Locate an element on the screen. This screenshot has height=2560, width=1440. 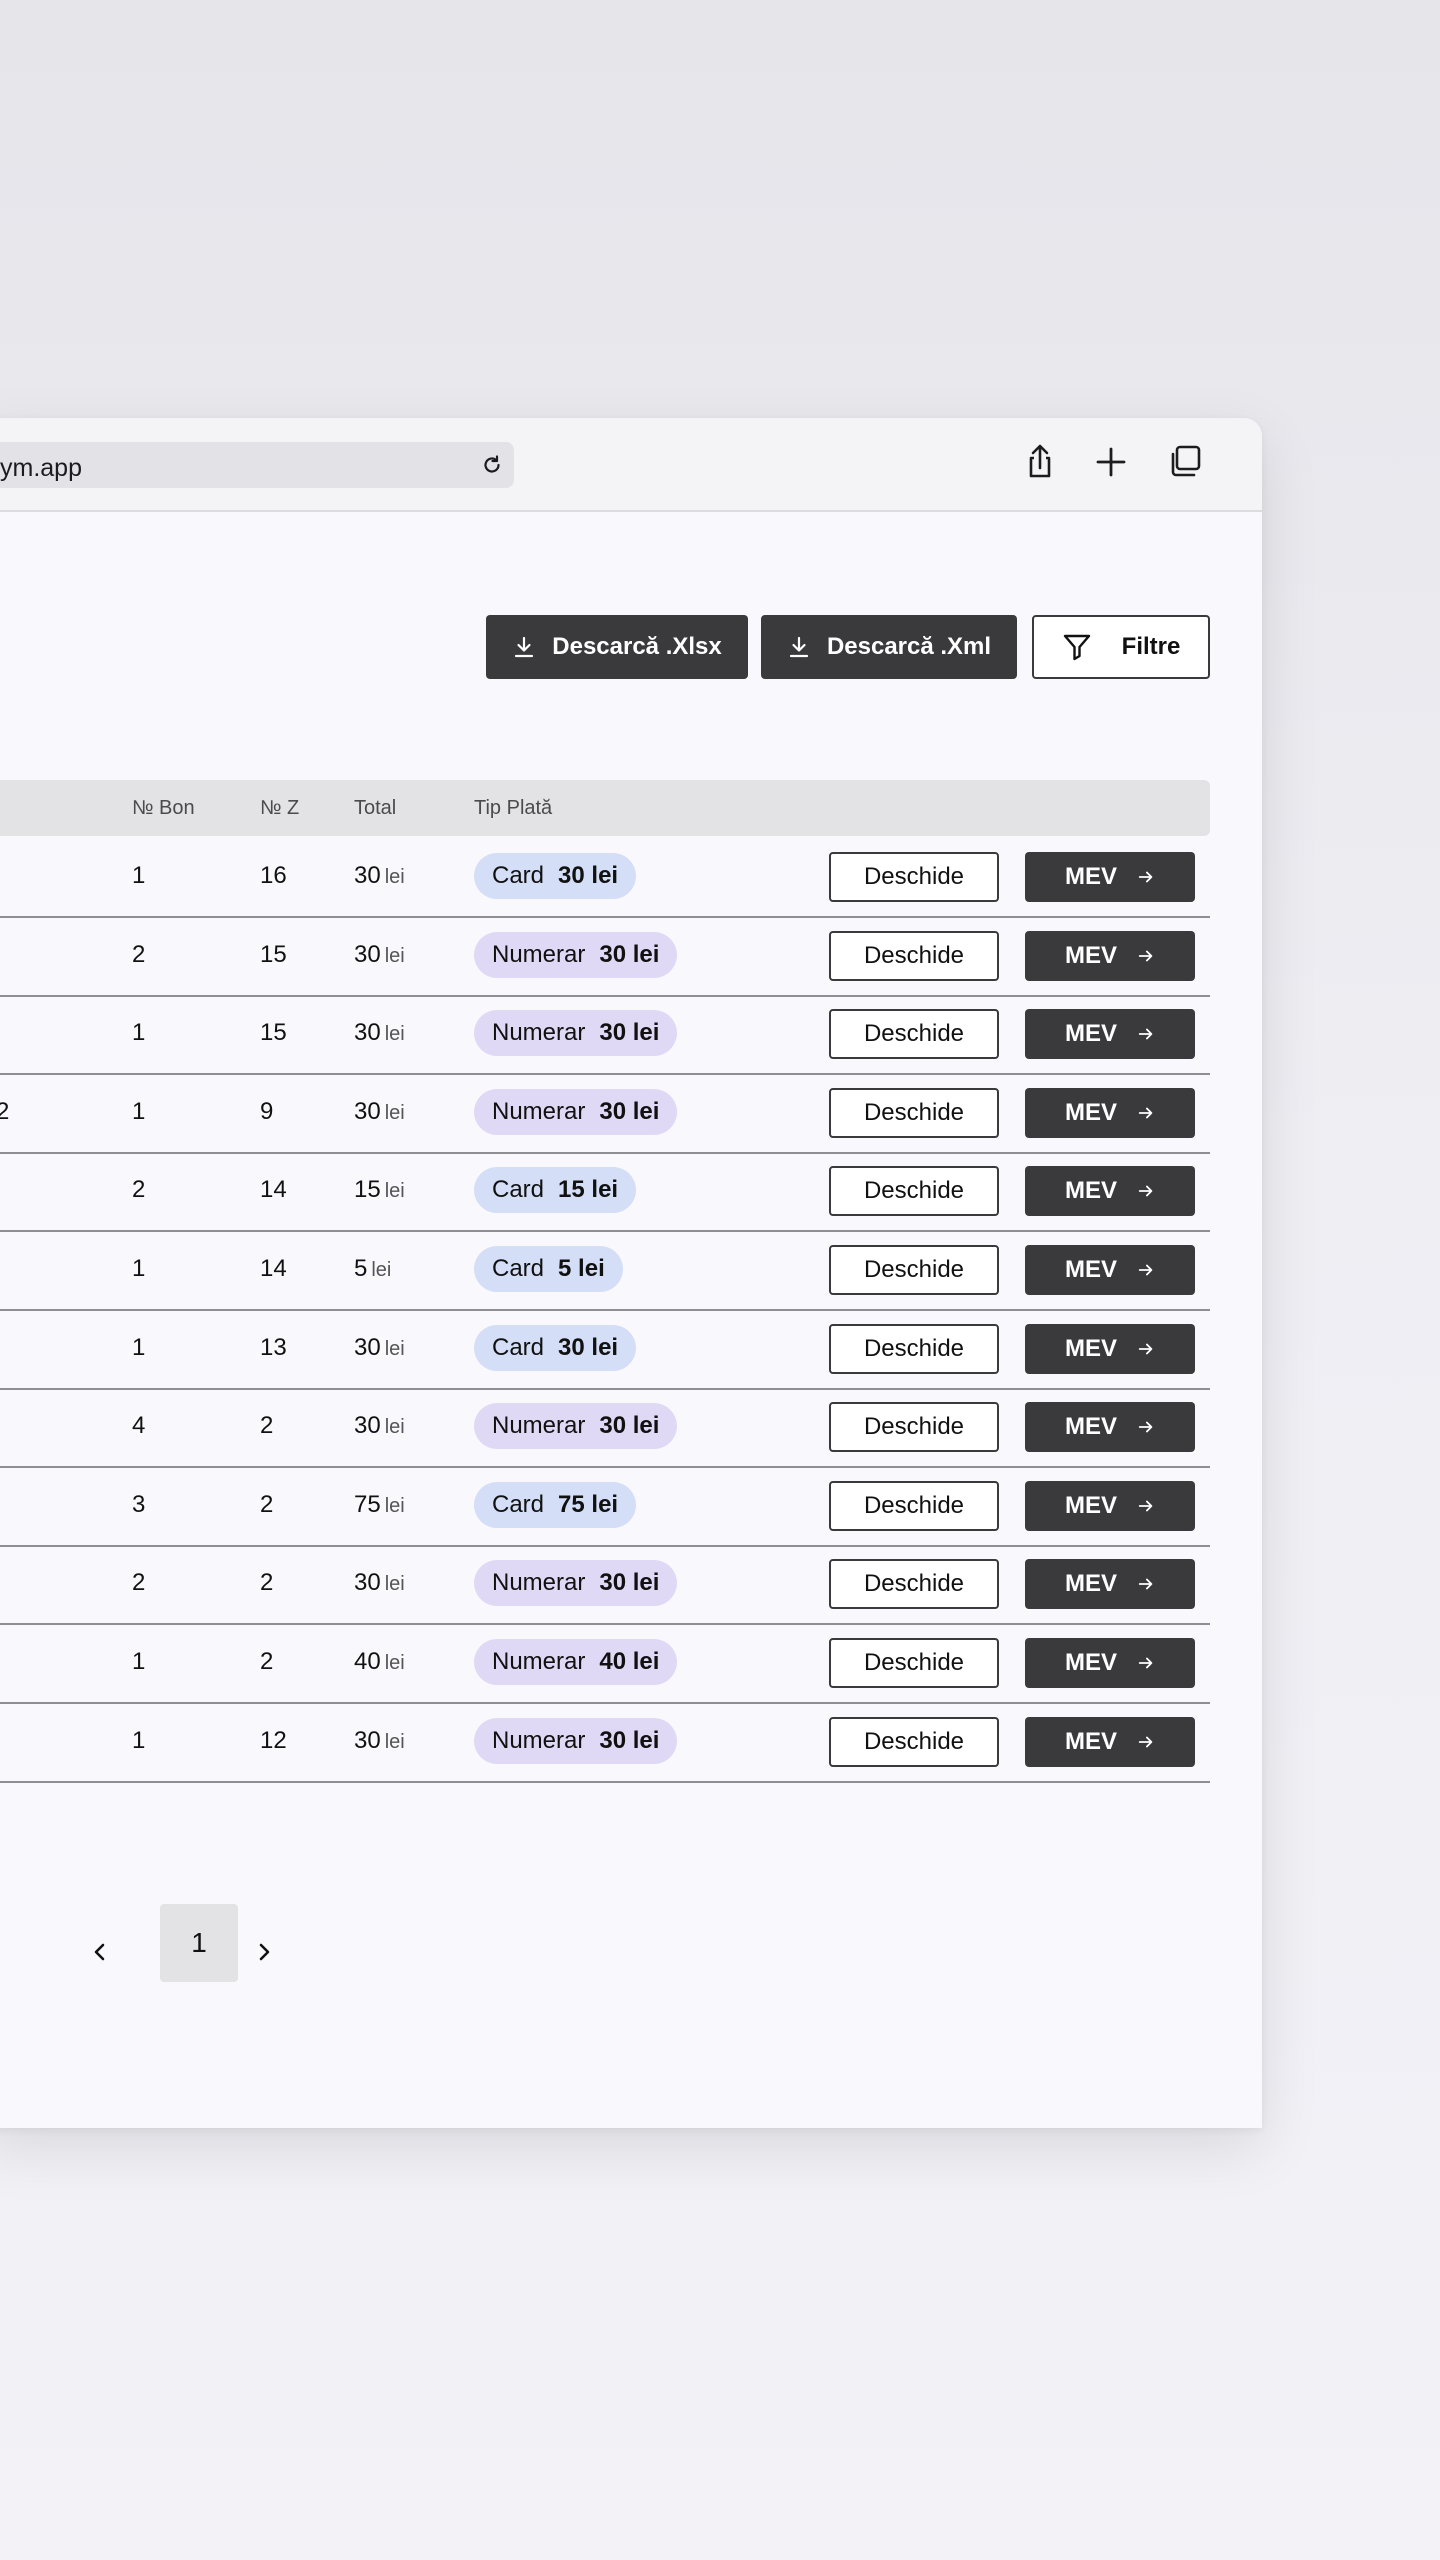
pagination-page-current: 1 is located at coordinates (199, 1943).